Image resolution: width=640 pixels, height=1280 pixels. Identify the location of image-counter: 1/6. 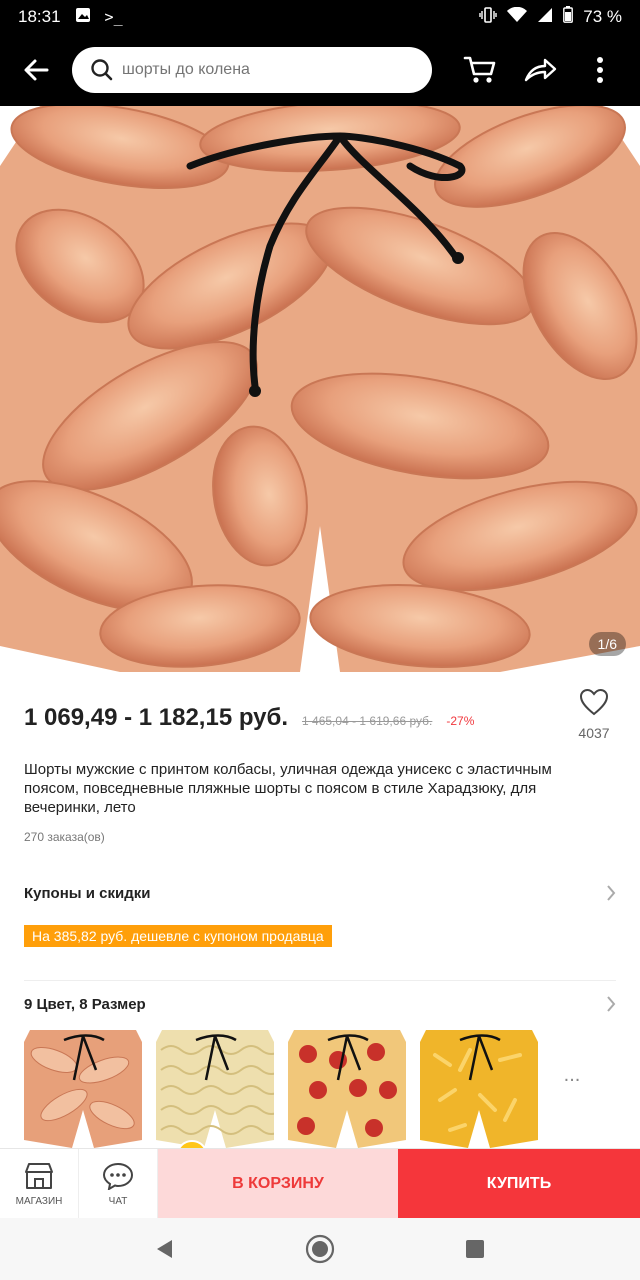
(607, 644).